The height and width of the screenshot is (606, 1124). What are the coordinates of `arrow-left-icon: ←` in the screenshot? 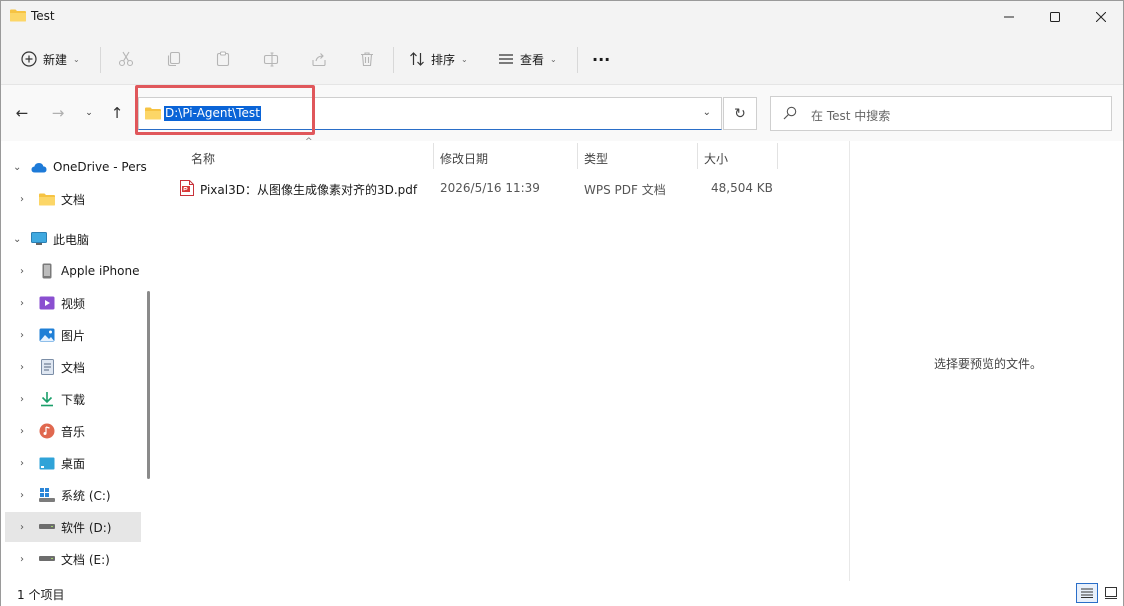 It's located at (22, 113).